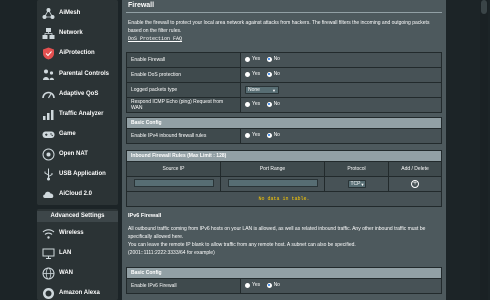  I want to click on port-range-input, so click(272, 183).